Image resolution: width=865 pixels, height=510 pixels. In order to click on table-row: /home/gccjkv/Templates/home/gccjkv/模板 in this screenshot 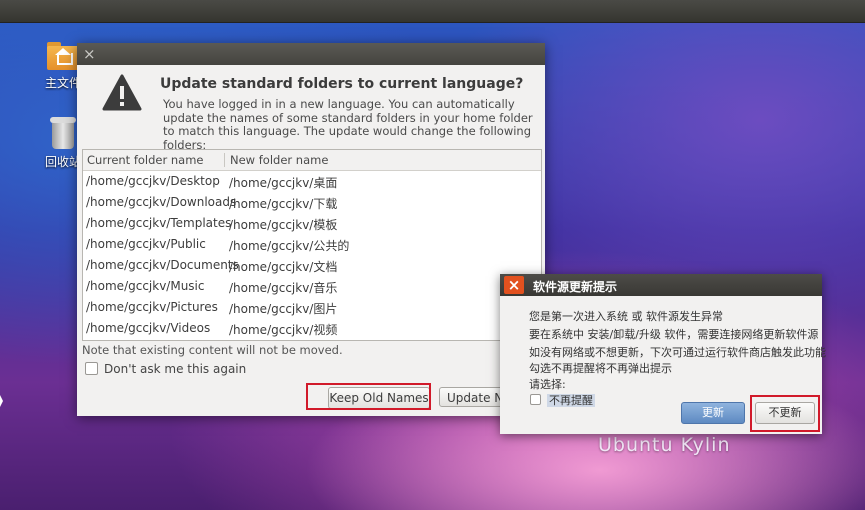, I will do `click(312, 223)`.